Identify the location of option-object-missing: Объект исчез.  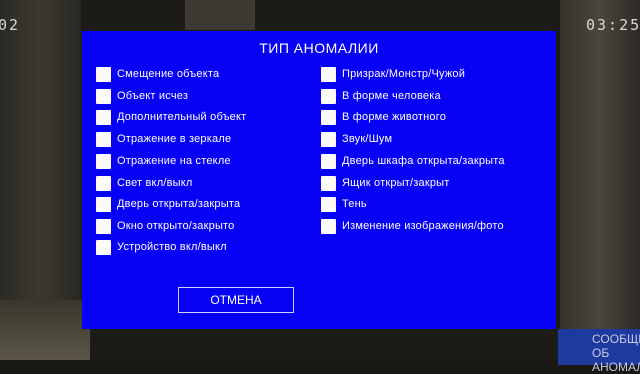
(142, 96).